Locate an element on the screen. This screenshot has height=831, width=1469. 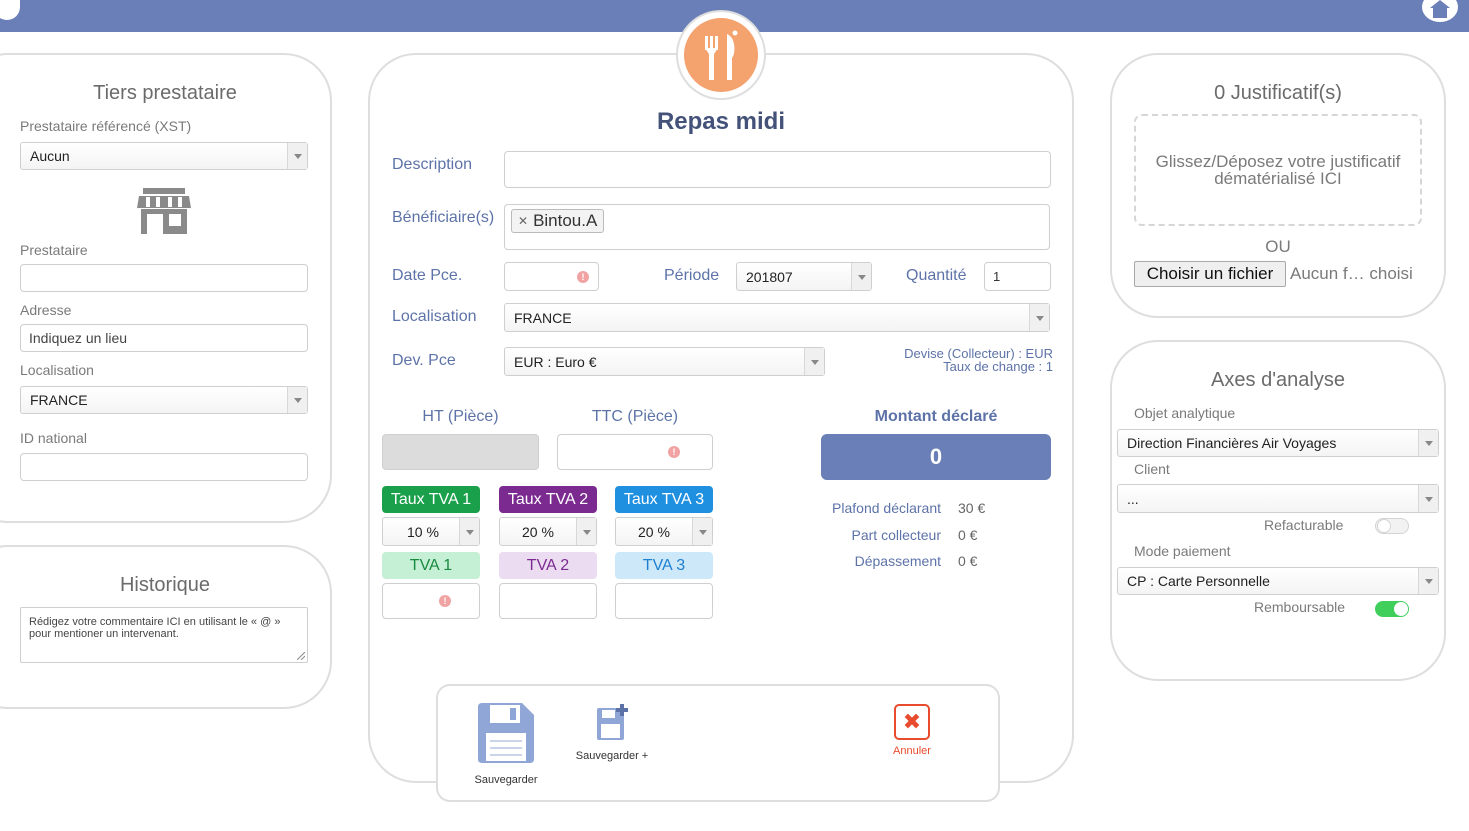
mode-paiement-value: CP : Carte Personnelle is located at coordinates (1198, 581).